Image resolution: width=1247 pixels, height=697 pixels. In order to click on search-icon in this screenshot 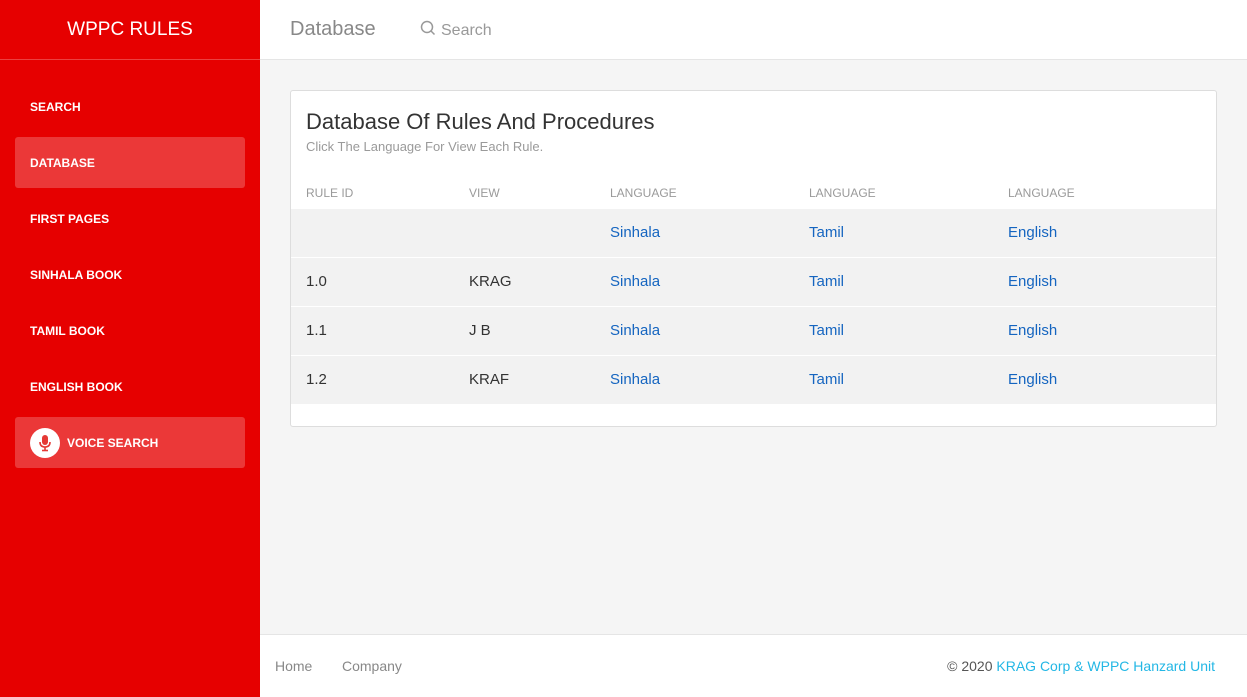, I will do `click(430, 30)`.